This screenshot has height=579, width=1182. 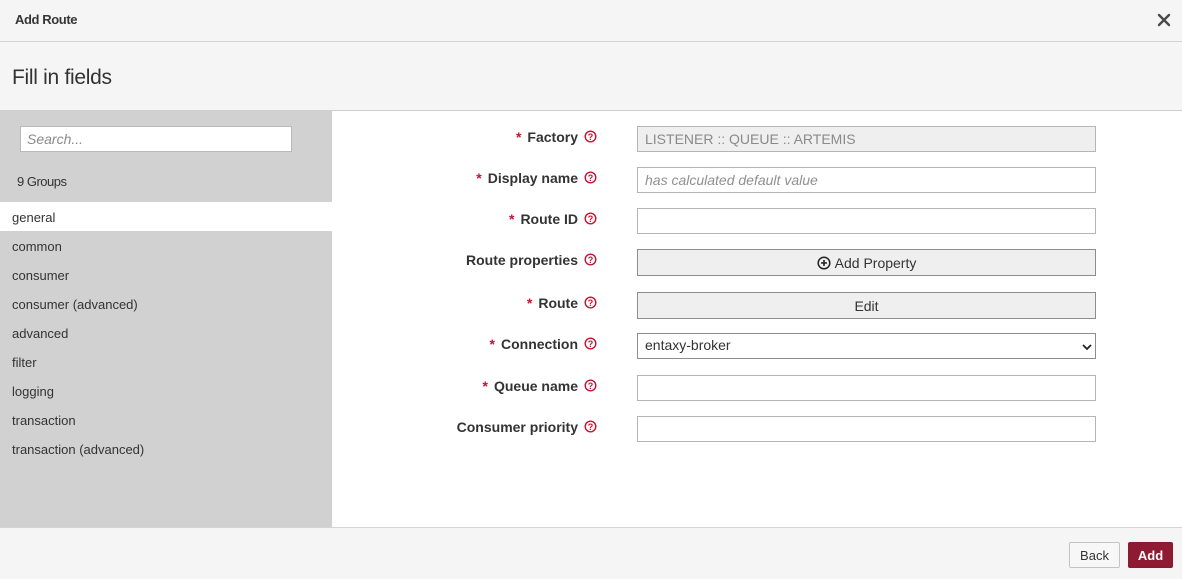 What do you see at coordinates (62, 77) in the screenshot?
I see `page-title: Fill in fields` at bounding box center [62, 77].